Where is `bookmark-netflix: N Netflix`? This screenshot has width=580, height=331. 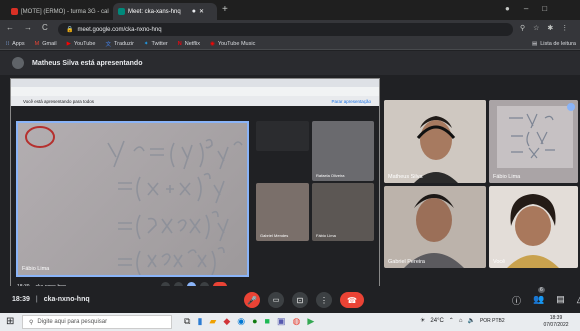
bookmark-netflix: N Netflix is located at coordinates (189, 44).